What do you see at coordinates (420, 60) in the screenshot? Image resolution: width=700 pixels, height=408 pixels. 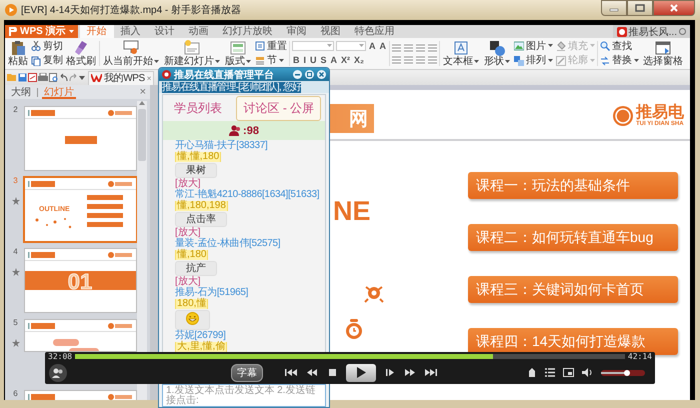 I see `align-right-icon` at bounding box center [420, 60].